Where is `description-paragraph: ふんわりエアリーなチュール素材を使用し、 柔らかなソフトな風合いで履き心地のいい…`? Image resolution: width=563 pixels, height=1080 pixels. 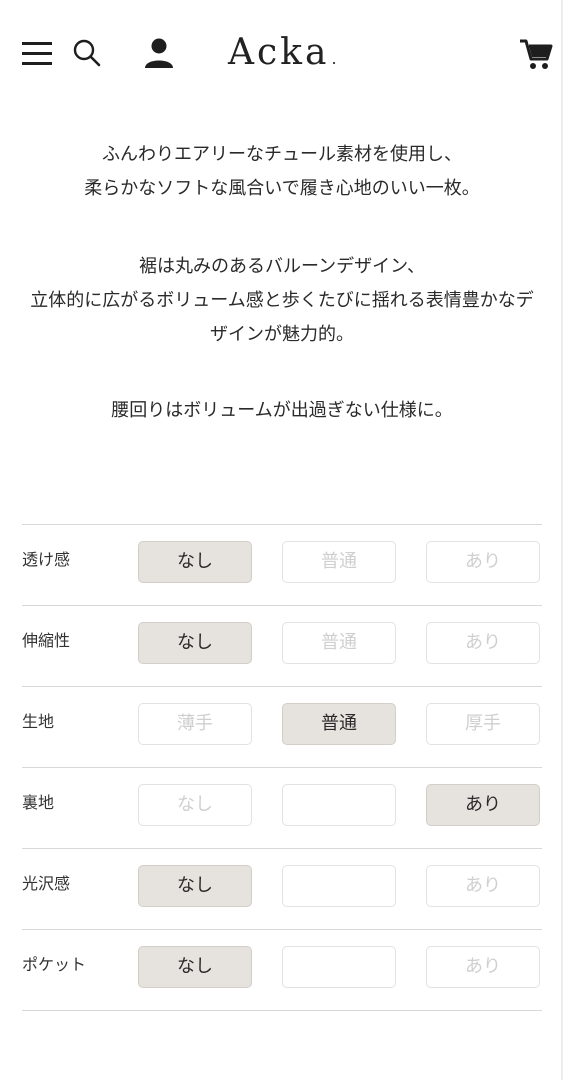
description-paragraph: ふんわりエアリーなチュール素材を使用し、 柔らかなソフトな風合いで履き心地のいい… is located at coordinates (282, 172).